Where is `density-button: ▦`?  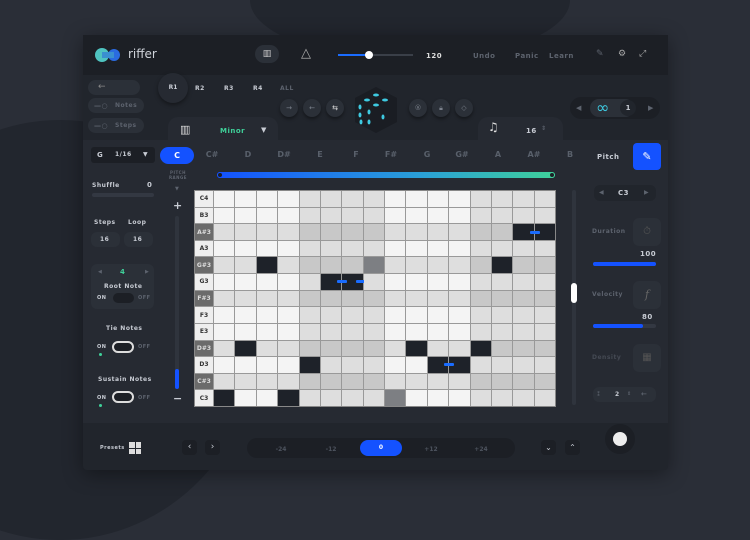 density-button: ▦ is located at coordinates (647, 358).